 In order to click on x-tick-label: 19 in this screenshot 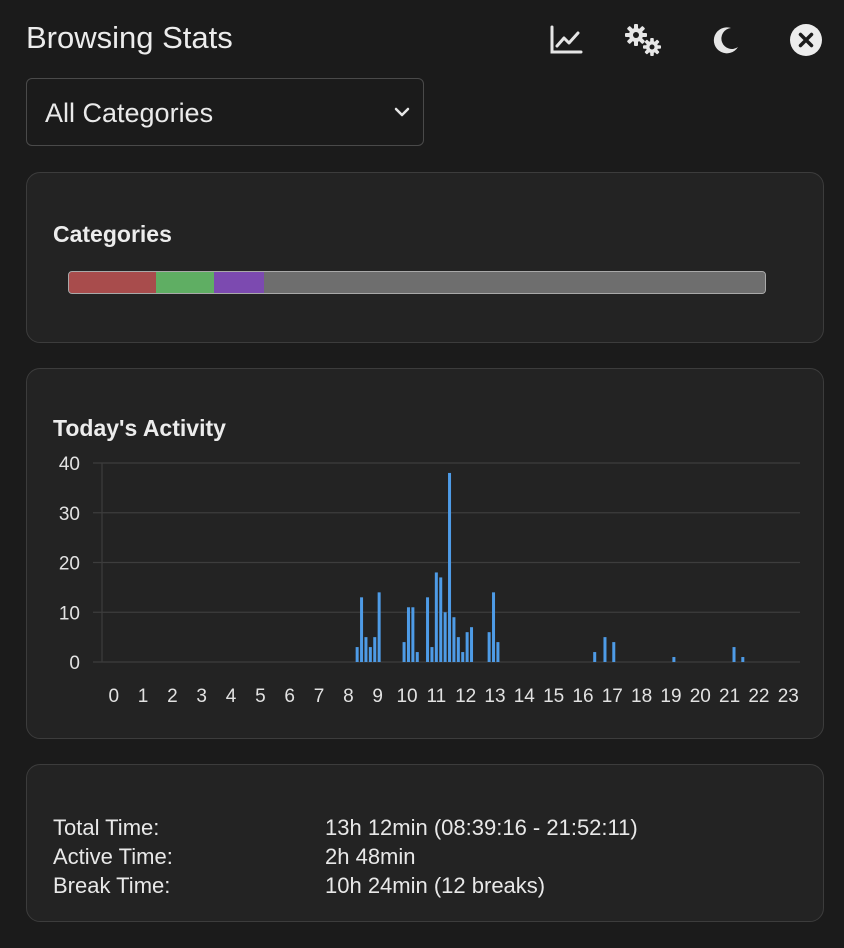, I will do `click(670, 696)`.